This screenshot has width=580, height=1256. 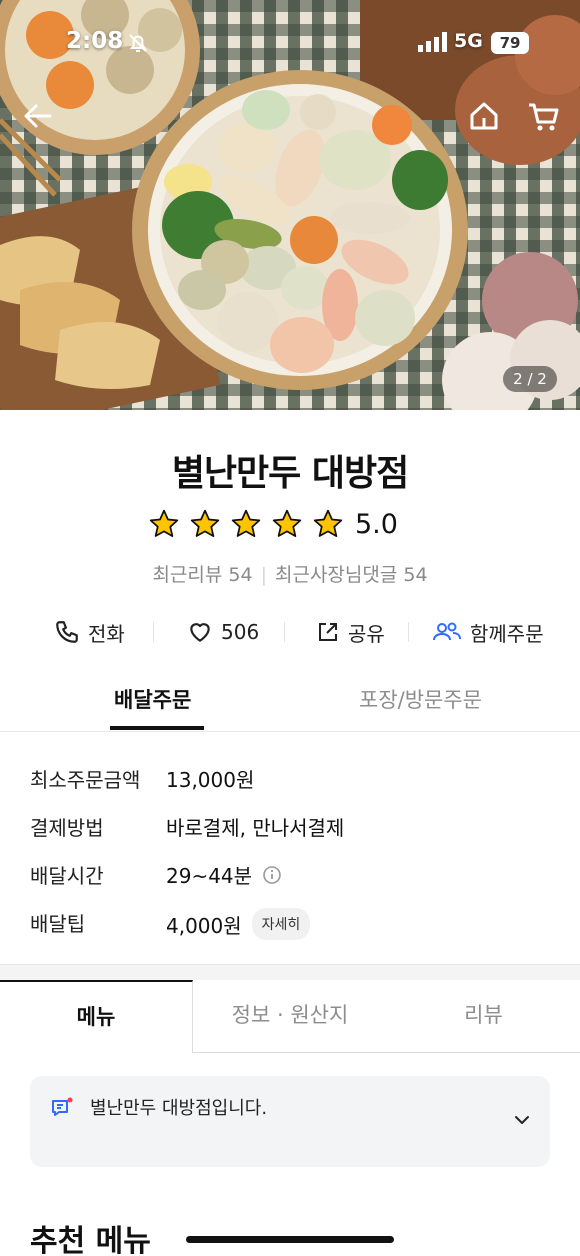 I want to click on info-row-delivery-tip: 배달팁 4,000원 자세히, so click(x=290, y=928).